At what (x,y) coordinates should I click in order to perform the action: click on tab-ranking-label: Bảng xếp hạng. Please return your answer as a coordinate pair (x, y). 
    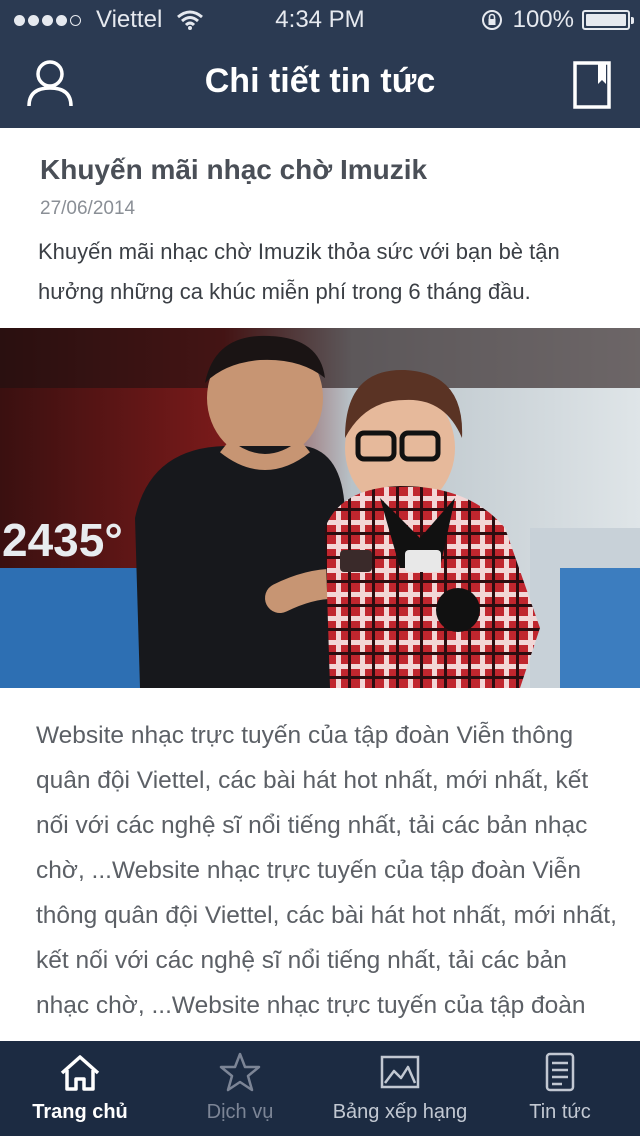
    Looking at the image, I should click on (400, 1112).